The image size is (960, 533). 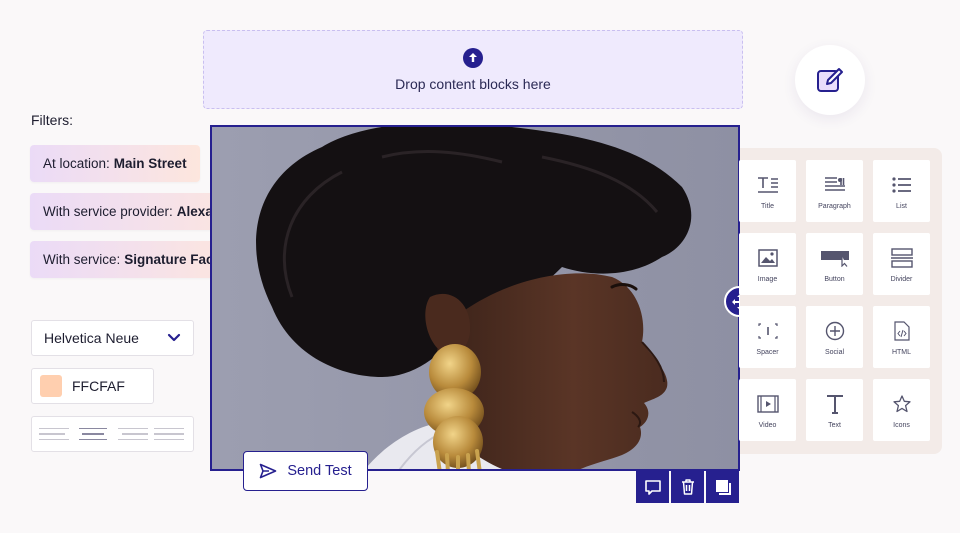 I want to click on title-icon, so click(x=768, y=185).